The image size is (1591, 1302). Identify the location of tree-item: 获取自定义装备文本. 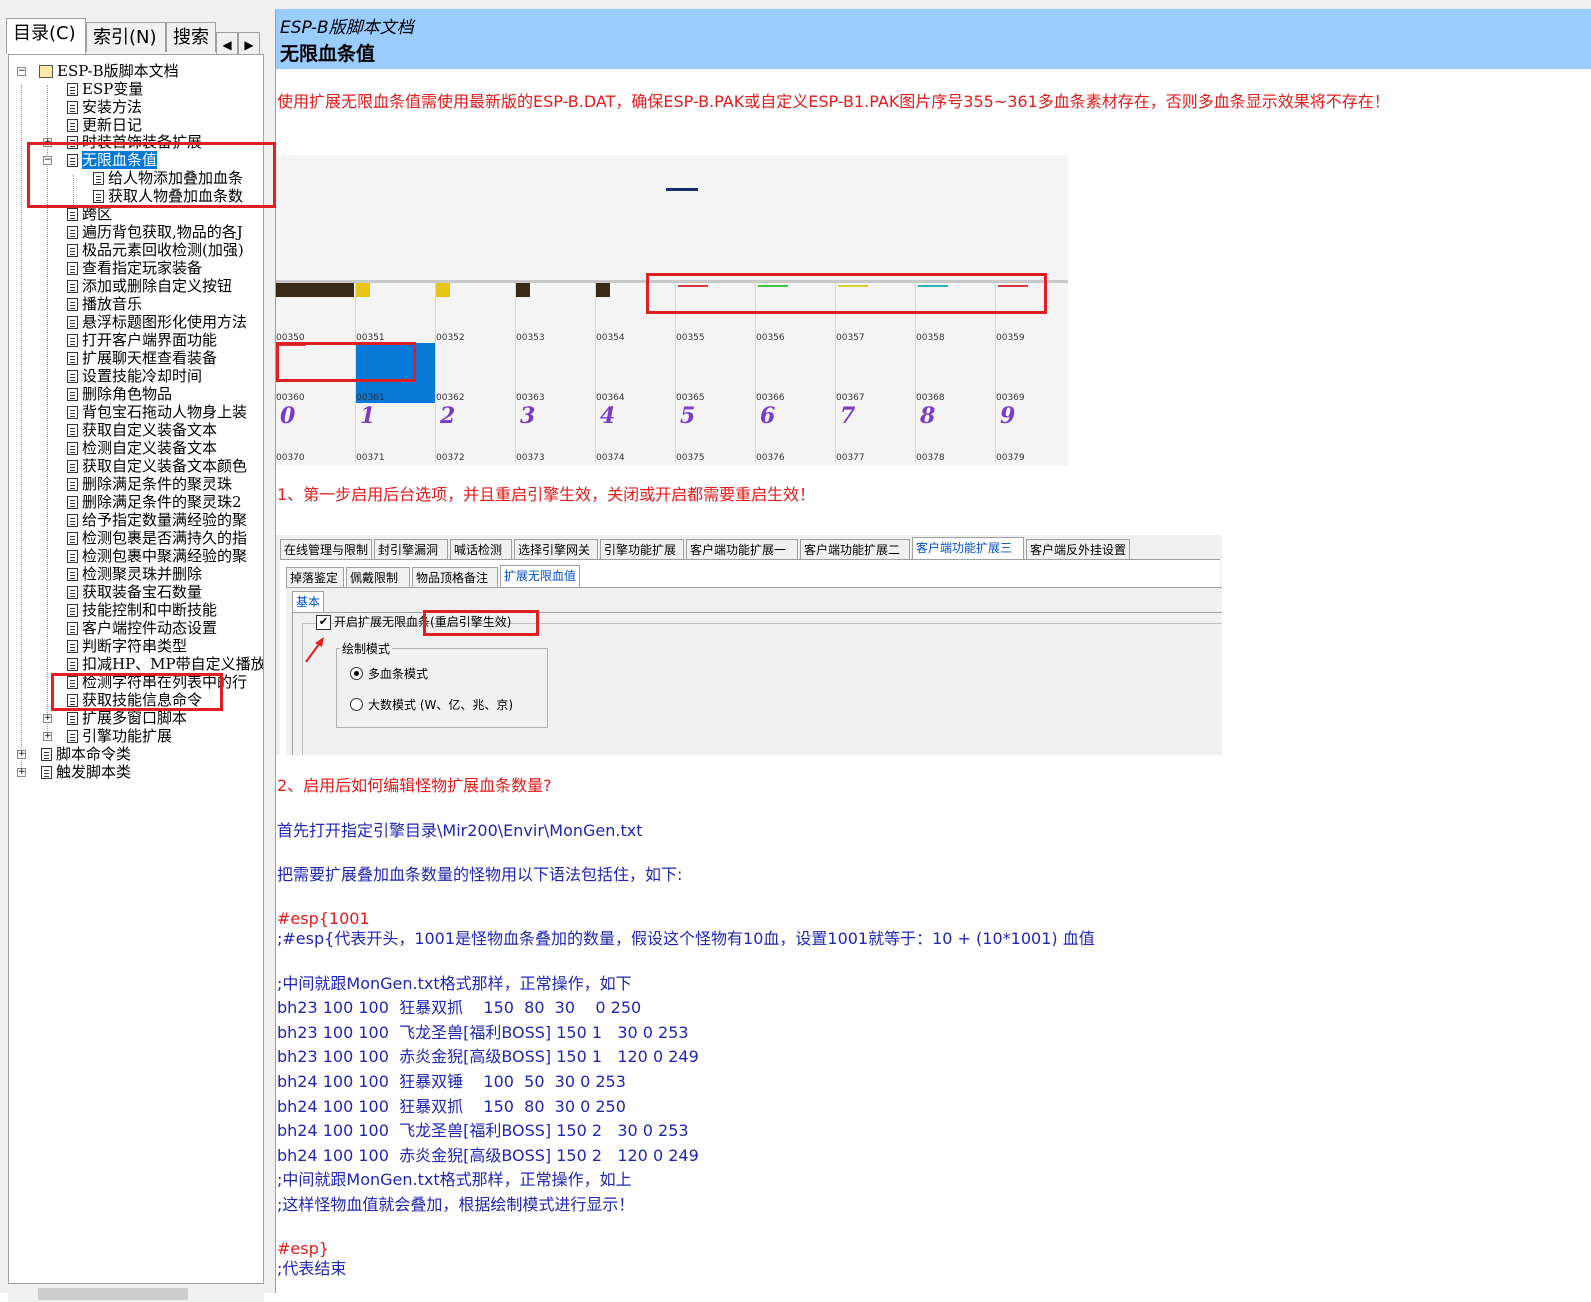
(142, 430).